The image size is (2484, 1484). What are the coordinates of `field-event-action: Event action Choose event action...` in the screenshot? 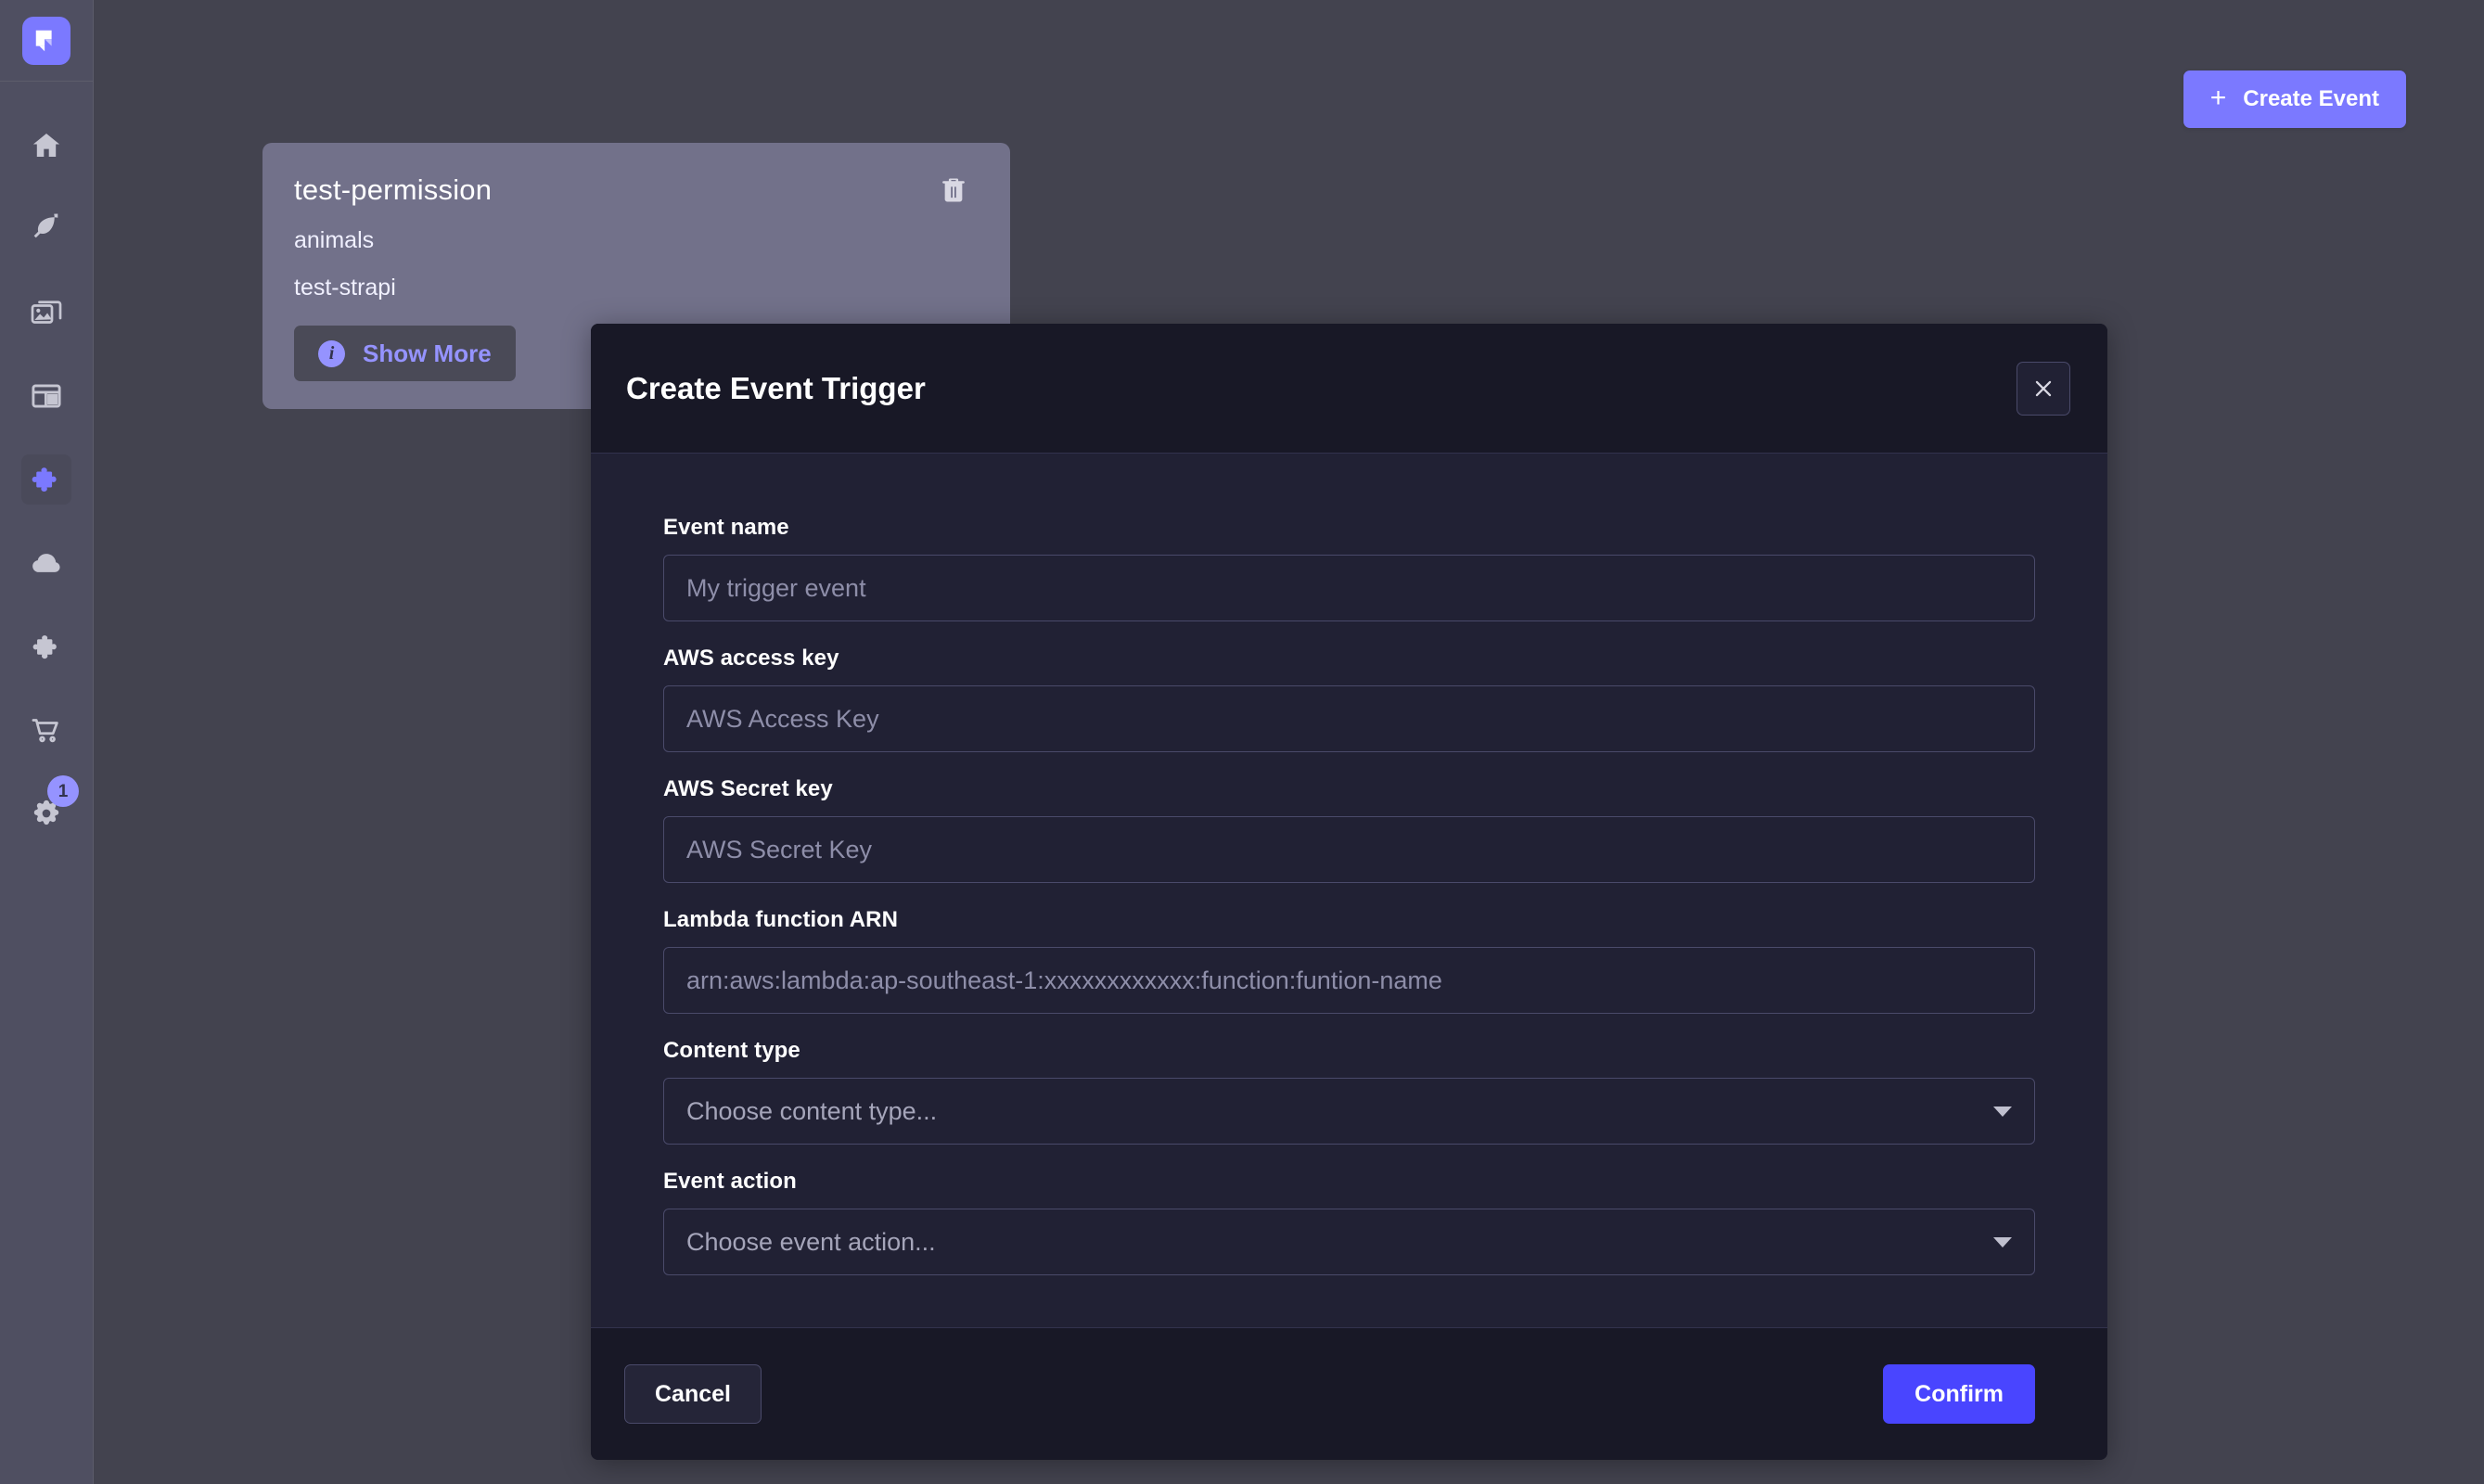 It's located at (1349, 1222).